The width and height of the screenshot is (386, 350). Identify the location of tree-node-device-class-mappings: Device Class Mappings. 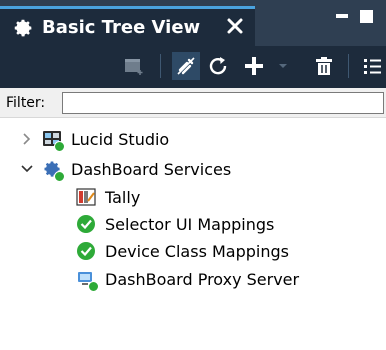
(182, 251).